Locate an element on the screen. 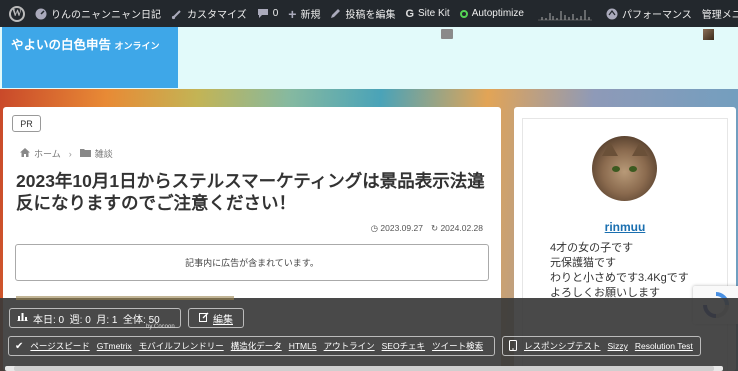 The height and width of the screenshot is (371, 738). new-content-menu: + 新規 is located at coordinates (304, 13).